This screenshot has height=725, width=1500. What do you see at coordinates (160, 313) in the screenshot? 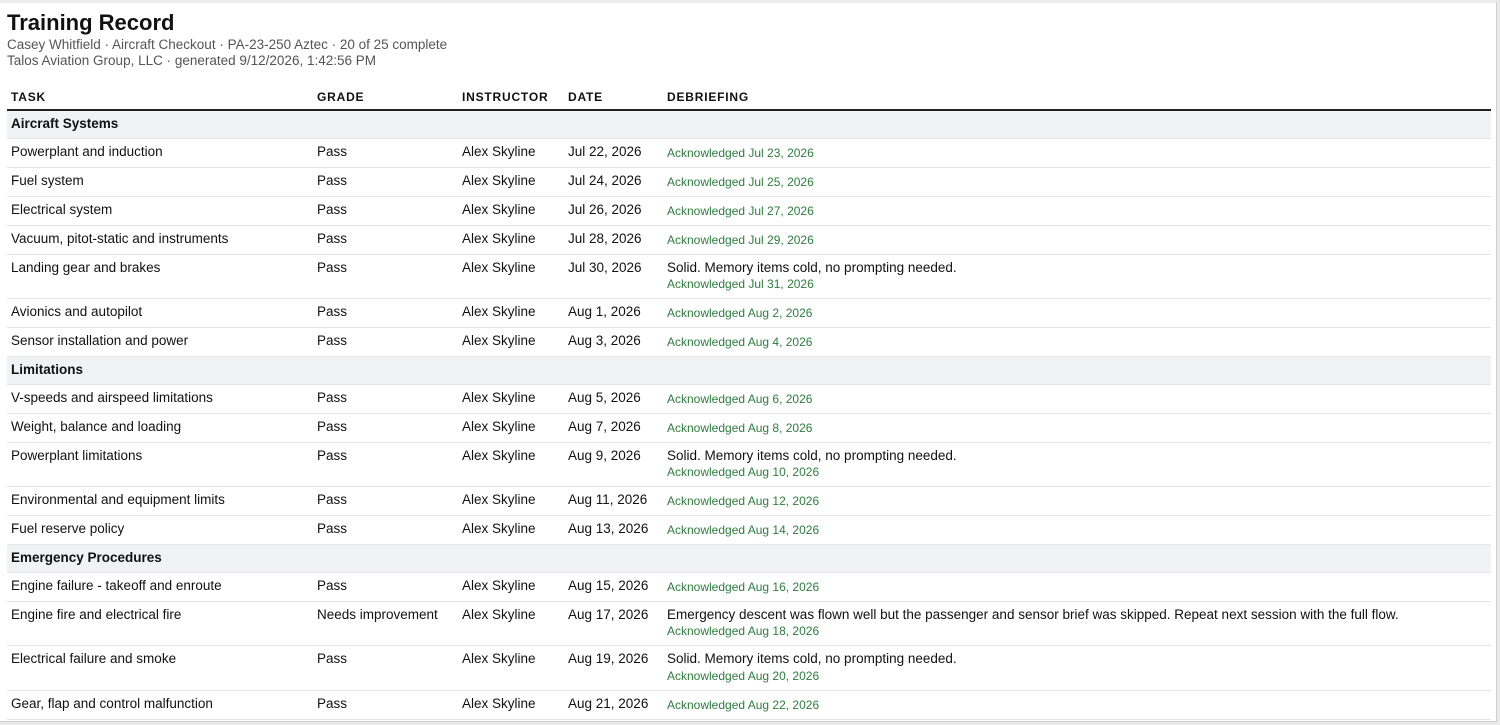
I see `task-cell: Avionics and autopilot` at bounding box center [160, 313].